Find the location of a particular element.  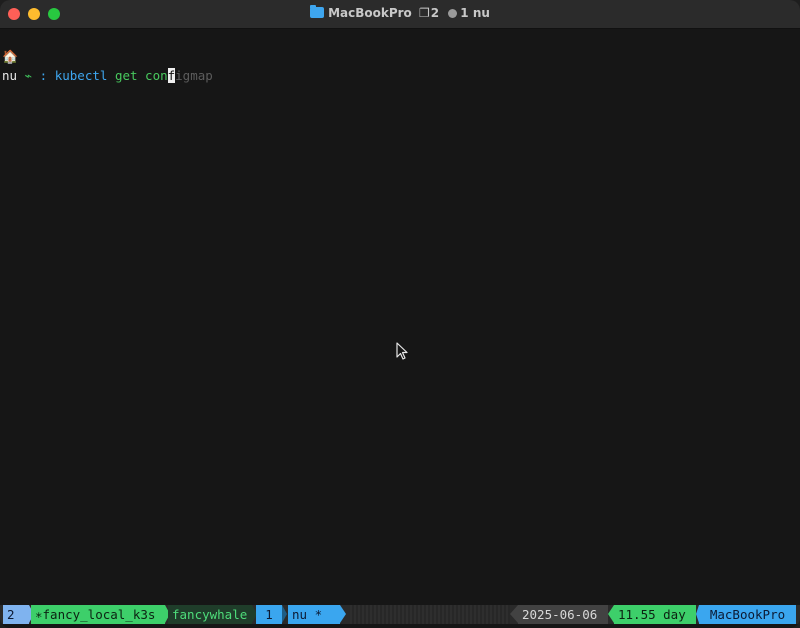

title-bar: MacBookPro ❐2 1 nu is located at coordinates (400, 14).